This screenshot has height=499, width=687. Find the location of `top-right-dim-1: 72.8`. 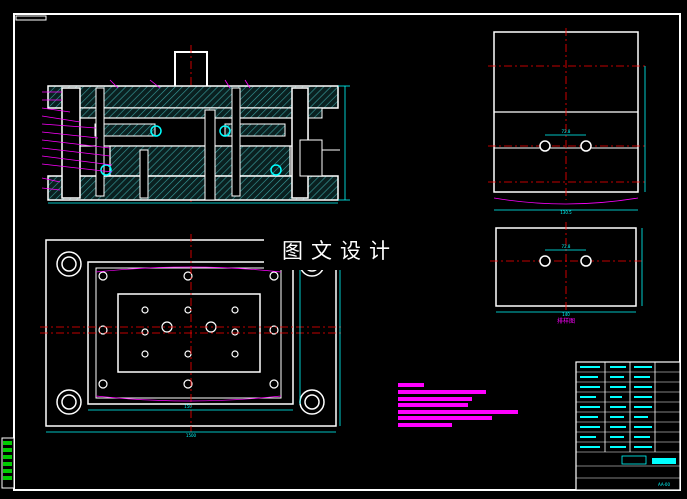

top-right-dim-1: 72.8 is located at coordinates (566, 131).